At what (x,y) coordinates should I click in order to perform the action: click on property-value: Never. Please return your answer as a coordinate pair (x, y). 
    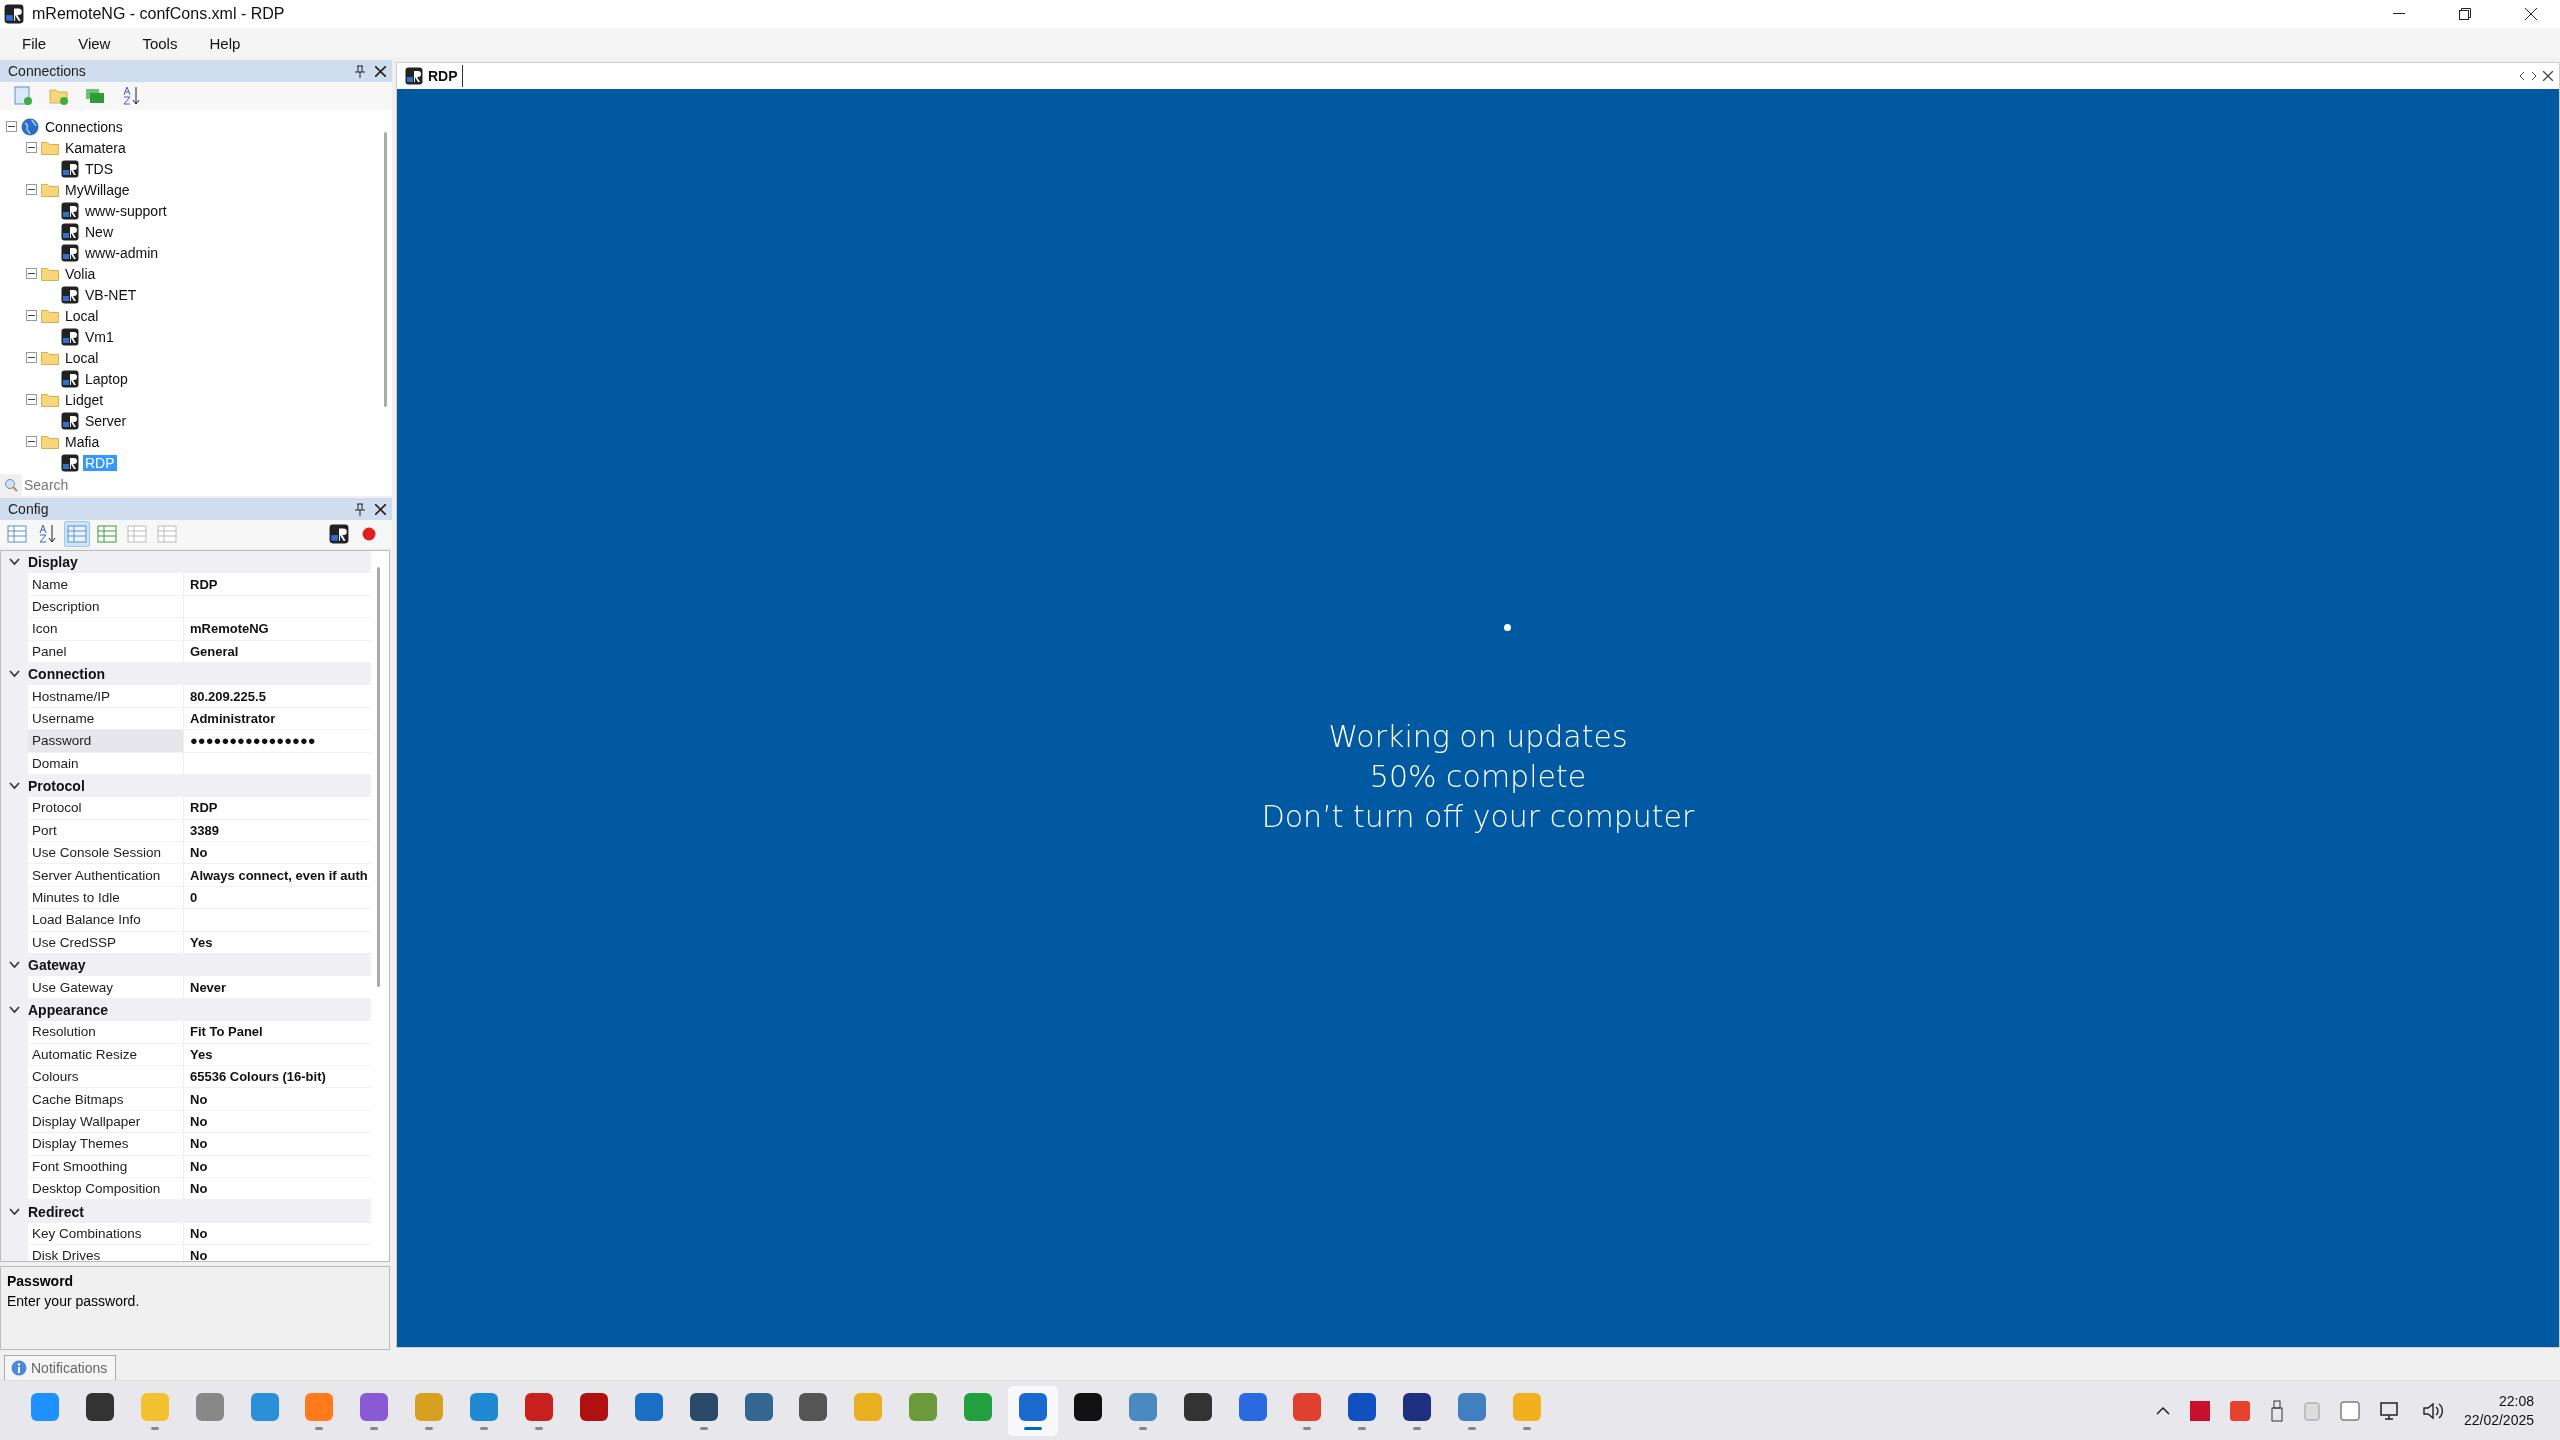
    Looking at the image, I should click on (277, 987).